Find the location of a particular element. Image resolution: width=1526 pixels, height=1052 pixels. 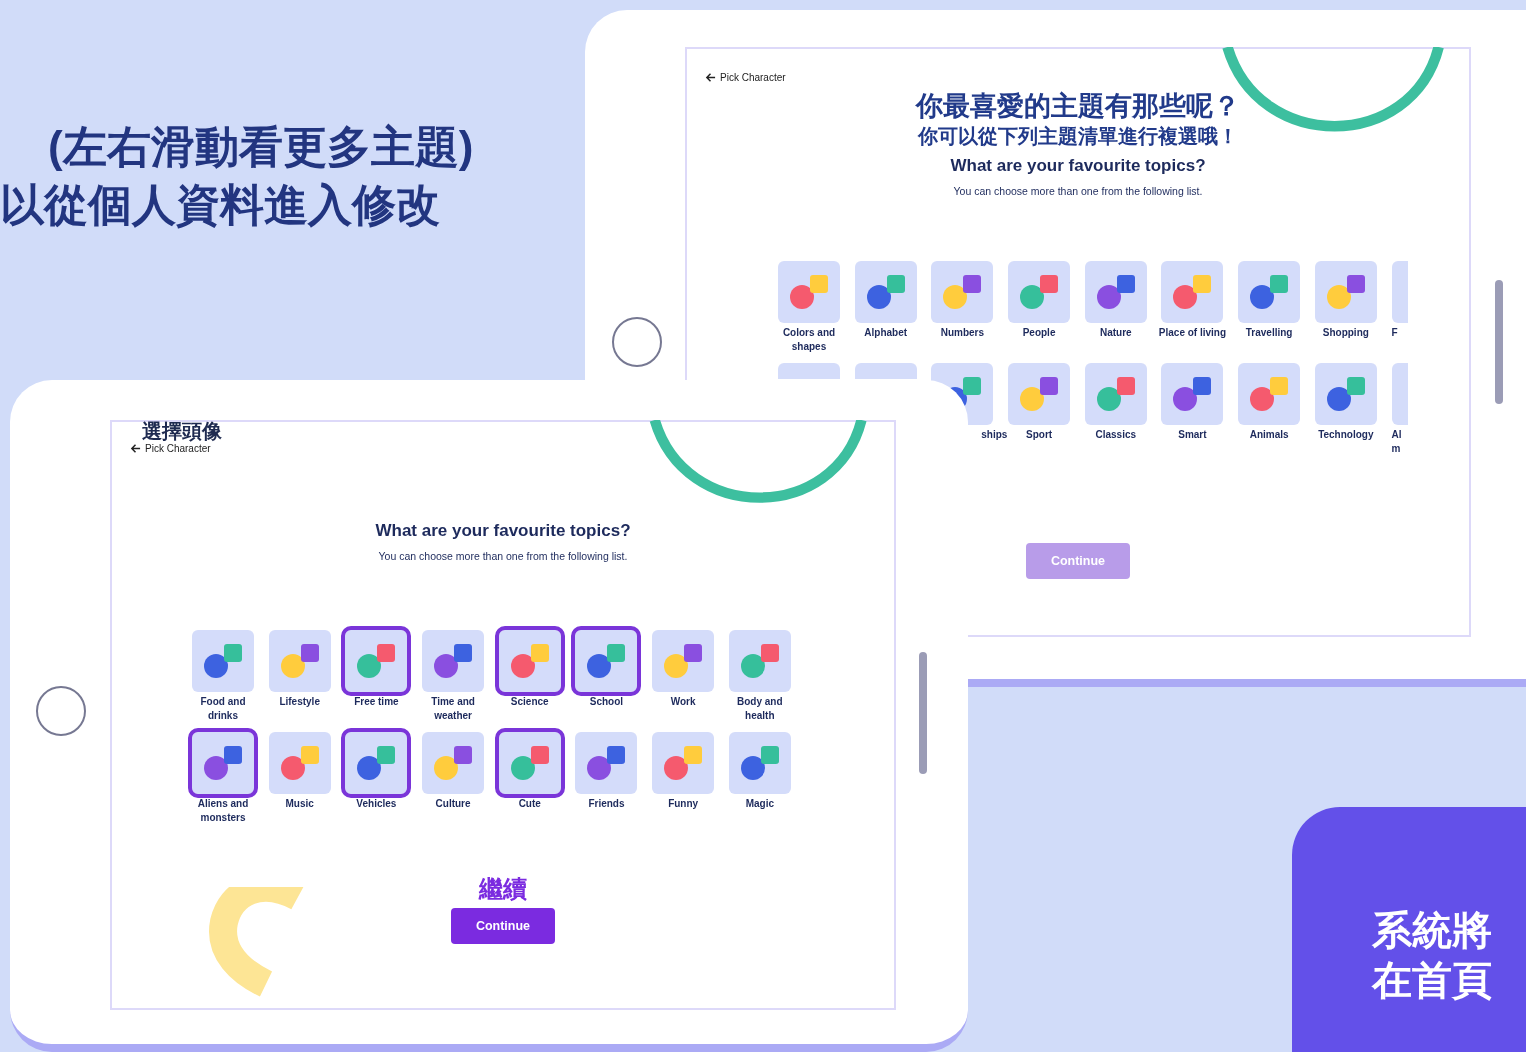

topic-label: Colors and shapes is located at coordinates (809, 340).